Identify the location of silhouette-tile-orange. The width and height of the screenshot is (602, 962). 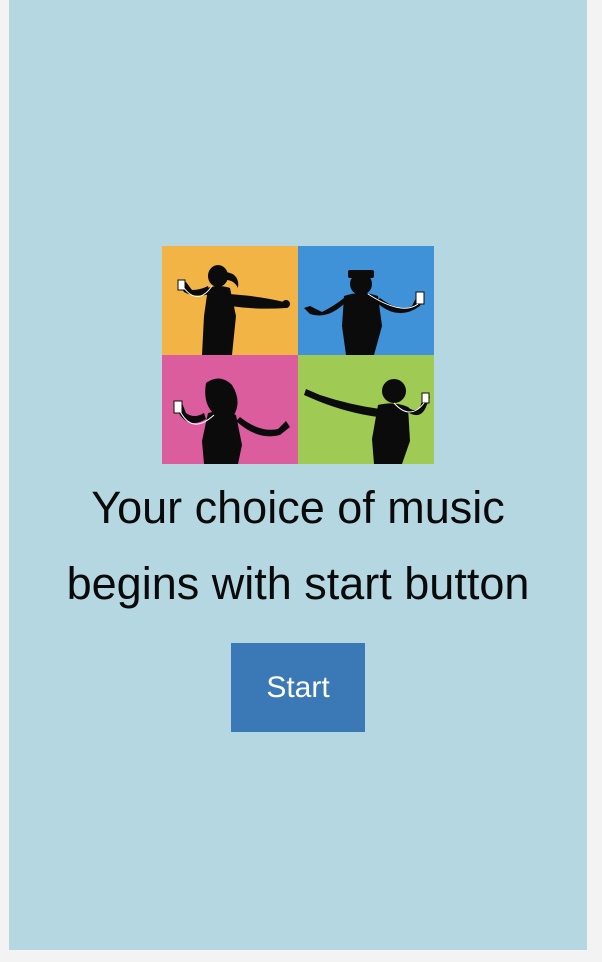
(230, 300).